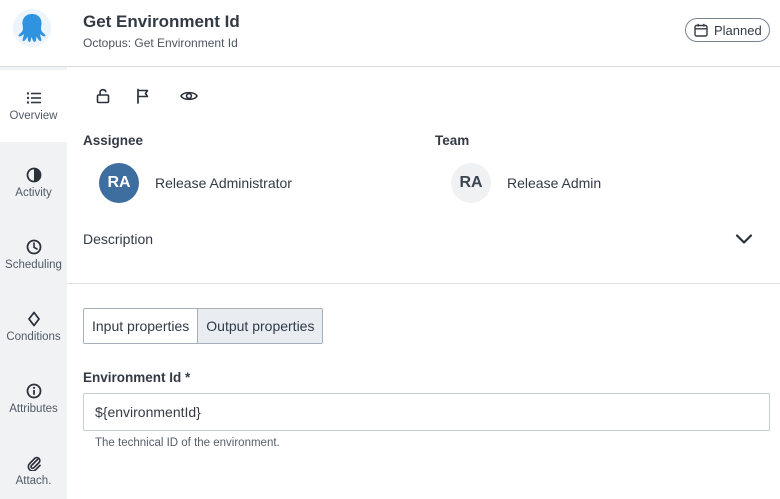 Image resolution: width=780 pixels, height=499 pixels. Describe the element at coordinates (701, 30) in the screenshot. I see `calendar-icon` at that location.